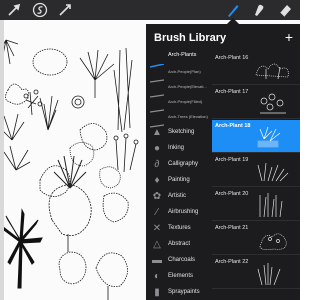 This screenshot has height=300, width=320. I want to click on brush-item-selected: Arch-Plant 18, so click(256, 136).